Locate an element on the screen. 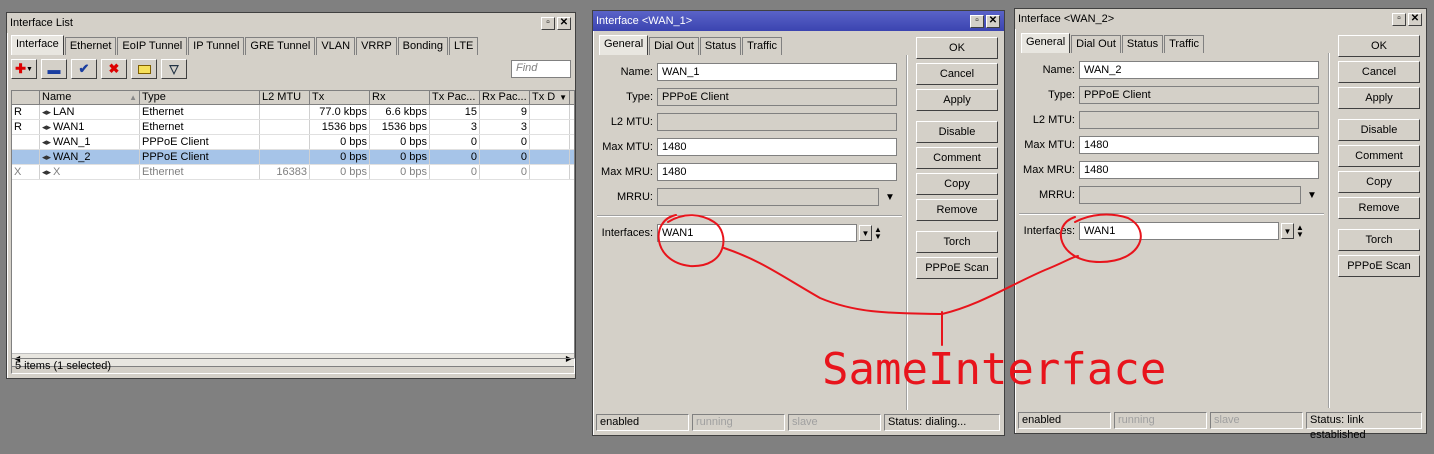  add-button: ✚ ▼ is located at coordinates (24, 69).